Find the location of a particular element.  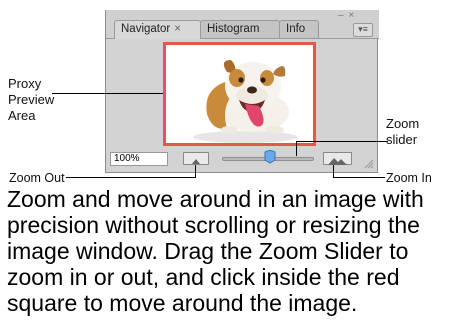

small-mountain-icon is located at coordinates (196, 161).